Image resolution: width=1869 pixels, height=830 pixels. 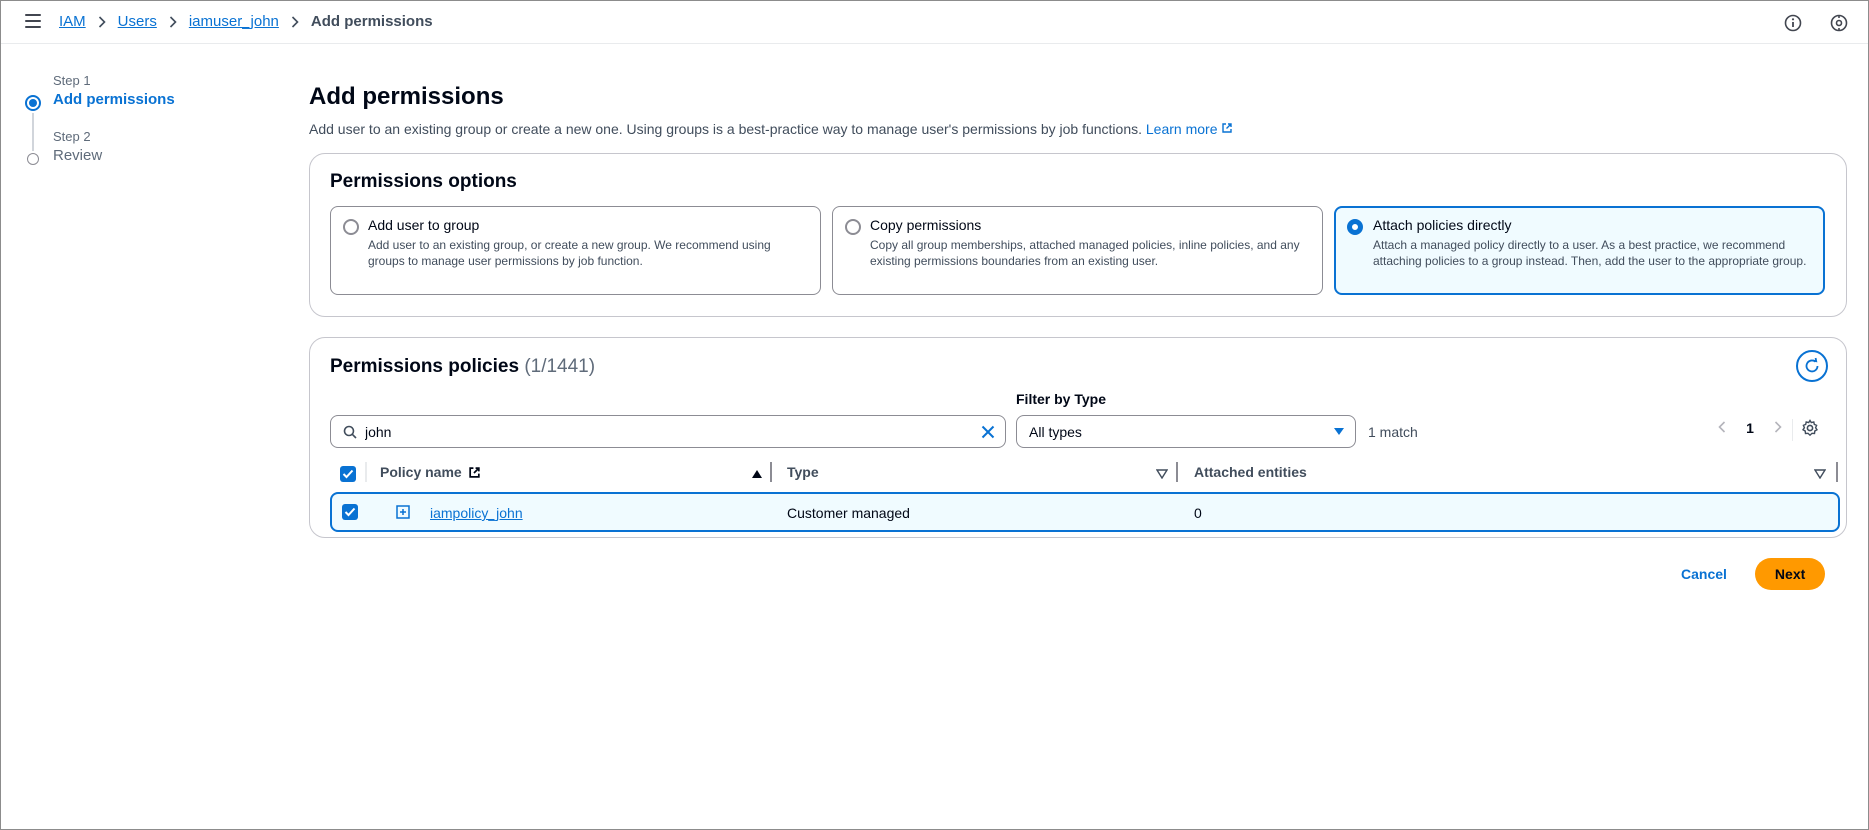 I want to click on policies-title-text: Permissions policies, so click(x=425, y=366).